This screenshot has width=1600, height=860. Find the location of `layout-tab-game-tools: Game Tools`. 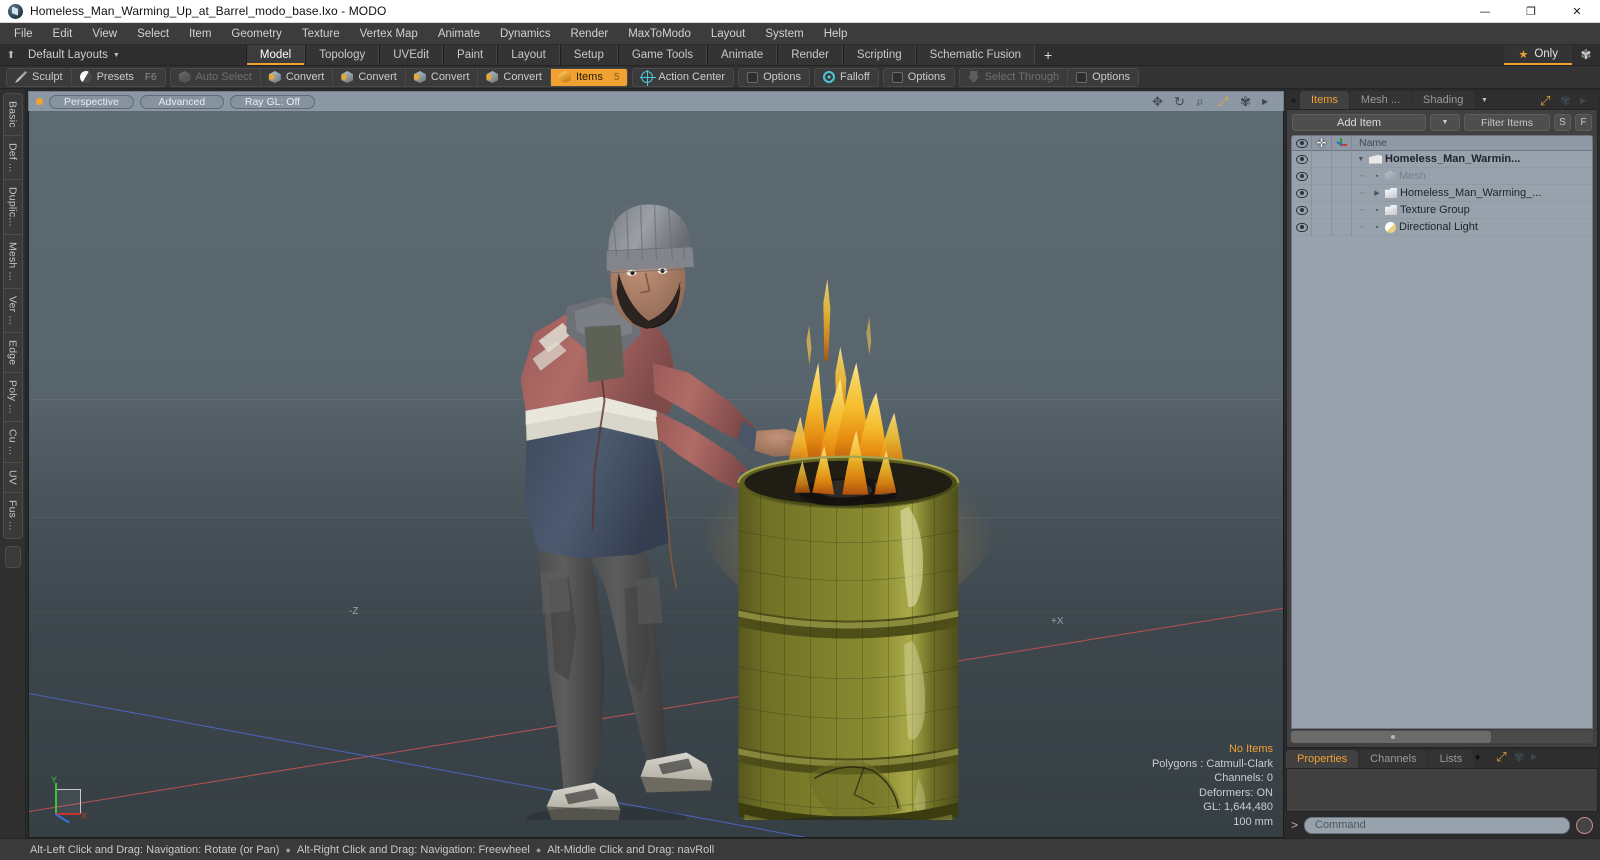

layout-tab-game-tools: Game Tools is located at coordinates (662, 55).